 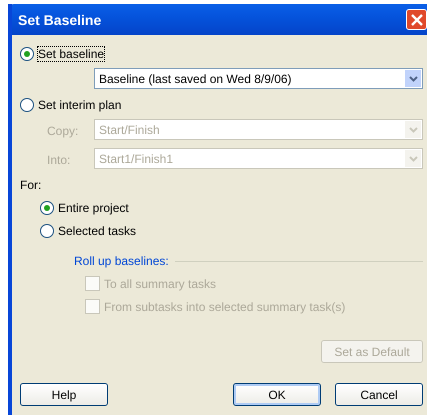 I want to click on section-label: For:, so click(x=31, y=186).